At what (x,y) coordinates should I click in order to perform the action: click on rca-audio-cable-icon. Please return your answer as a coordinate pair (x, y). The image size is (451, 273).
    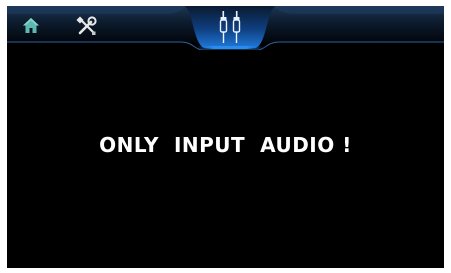
    Looking at the image, I should click on (230, 27).